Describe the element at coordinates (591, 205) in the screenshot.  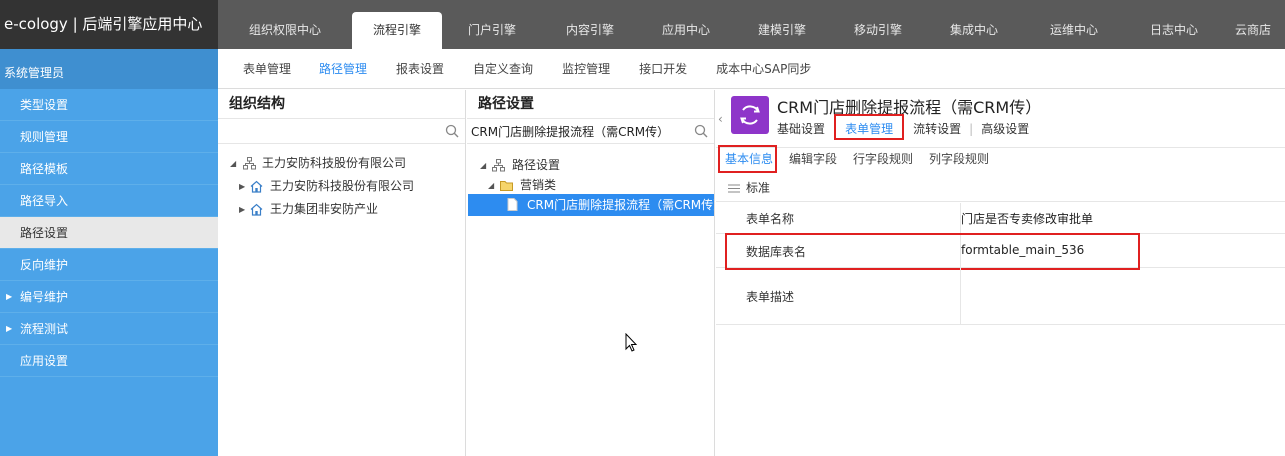
I see `path-tree-item-selected: CRM门店删除提报流程（需CRM传）` at that location.